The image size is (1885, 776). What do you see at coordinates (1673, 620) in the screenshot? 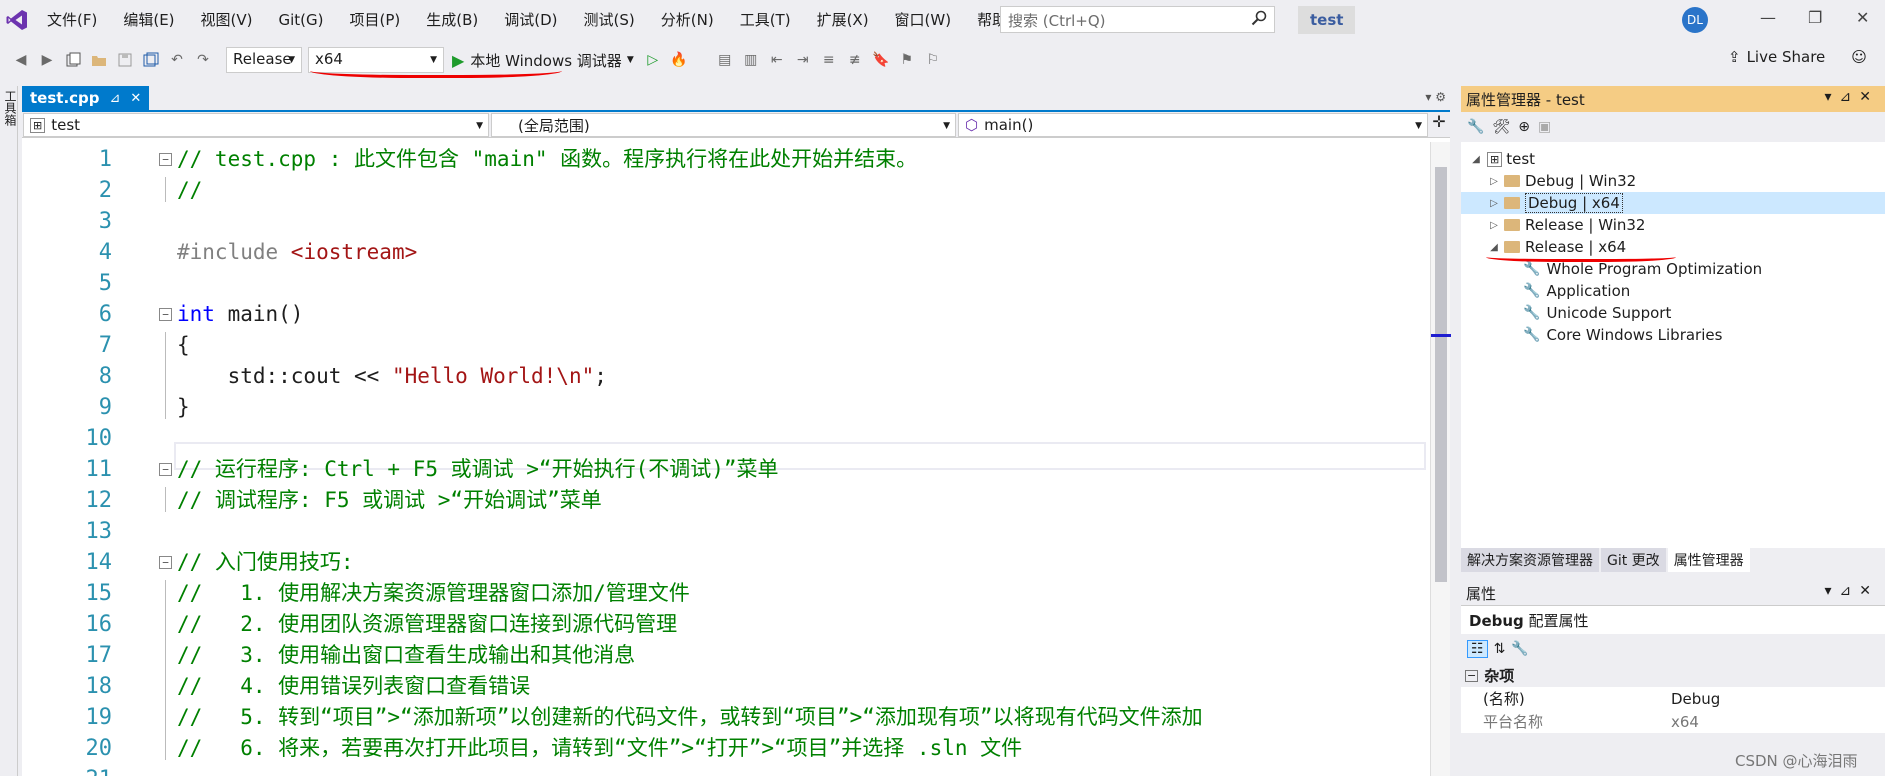
I see `properties-object-header: Debug 配置属性` at bounding box center [1673, 620].